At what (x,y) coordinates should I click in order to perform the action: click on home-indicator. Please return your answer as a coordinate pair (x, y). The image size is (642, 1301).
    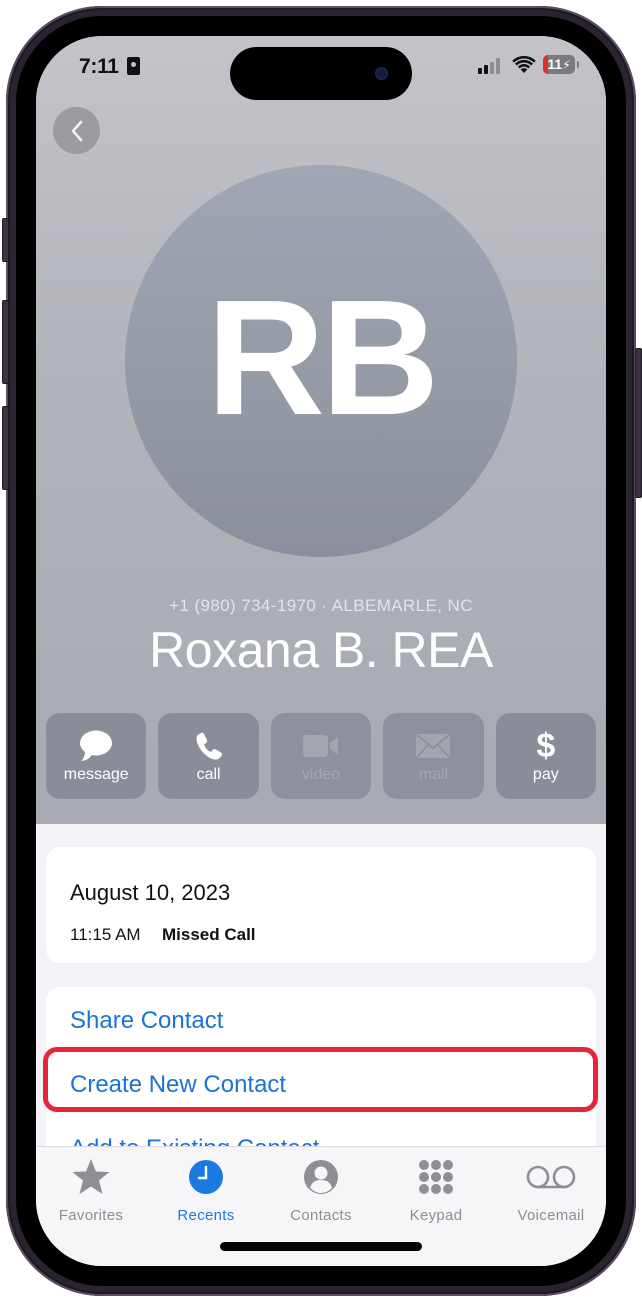
    Looking at the image, I should click on (321, 1246).